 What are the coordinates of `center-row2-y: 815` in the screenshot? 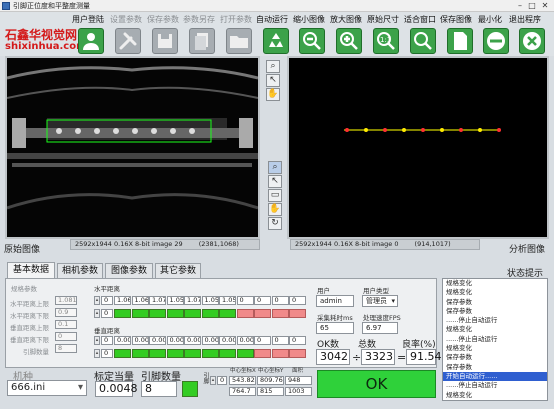 It's located at (270, 391).